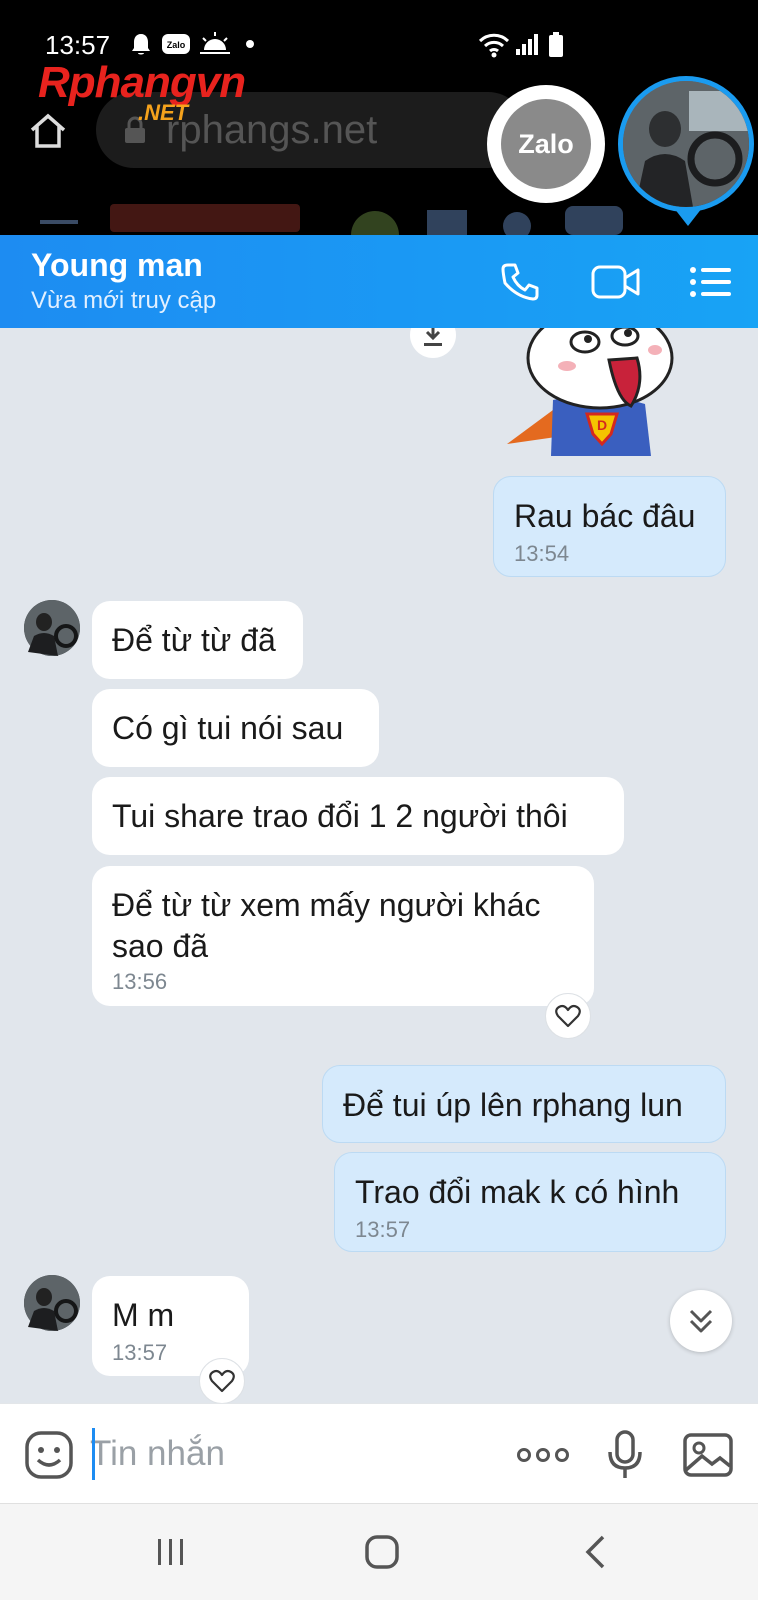 This screenshot has width=758, height=1600. Describe the element at coordinates (163, 112) in the screenshot. I see `site-logo-suffix: .NET` at that location.